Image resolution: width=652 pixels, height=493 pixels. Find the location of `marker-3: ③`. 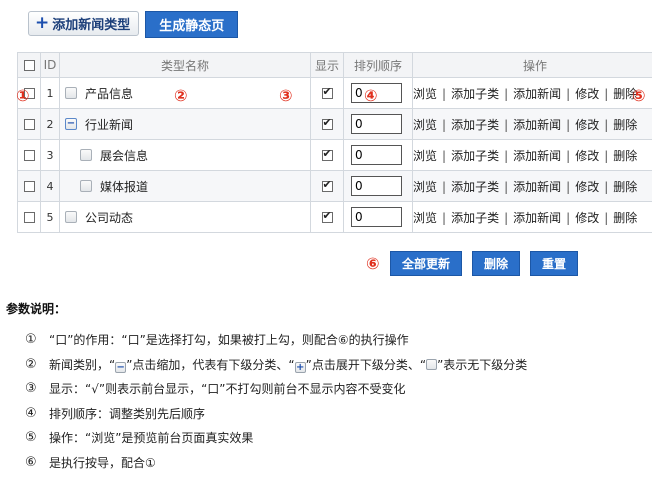

marker-3: ③ is located at coordinates (286, 95).